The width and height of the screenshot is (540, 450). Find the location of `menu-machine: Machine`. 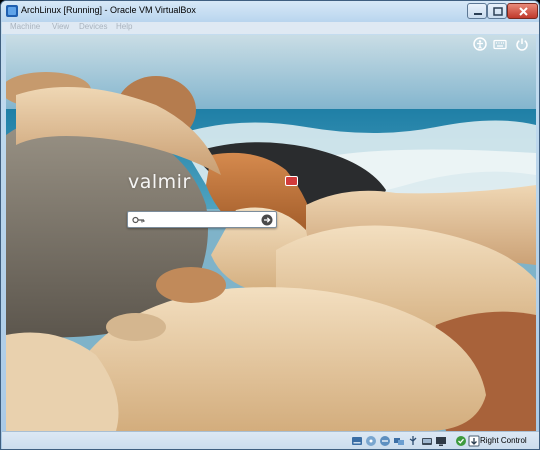

menu-machine: Machine is located at coordinates (25, 26).